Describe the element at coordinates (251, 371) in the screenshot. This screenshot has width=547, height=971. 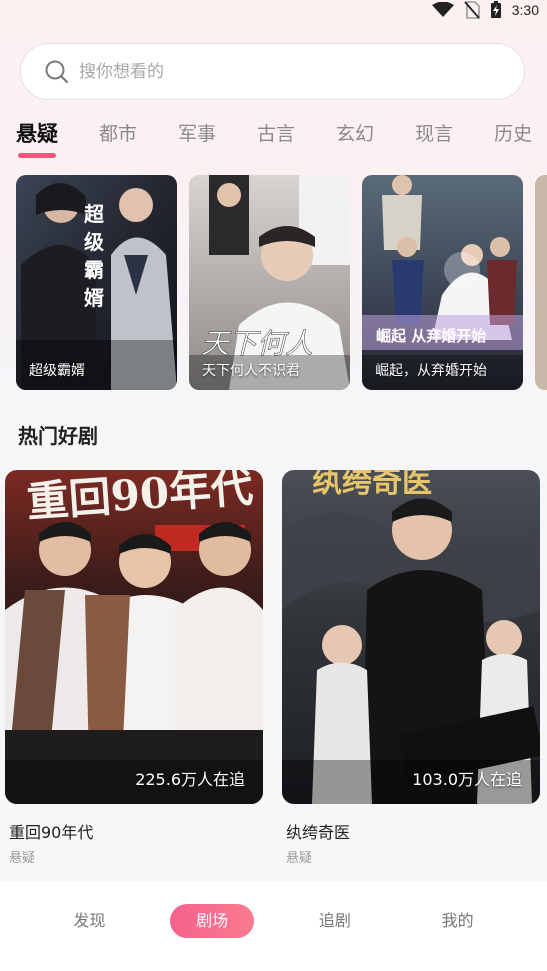
I see `featured-title: 天下何人不识君` at that location.